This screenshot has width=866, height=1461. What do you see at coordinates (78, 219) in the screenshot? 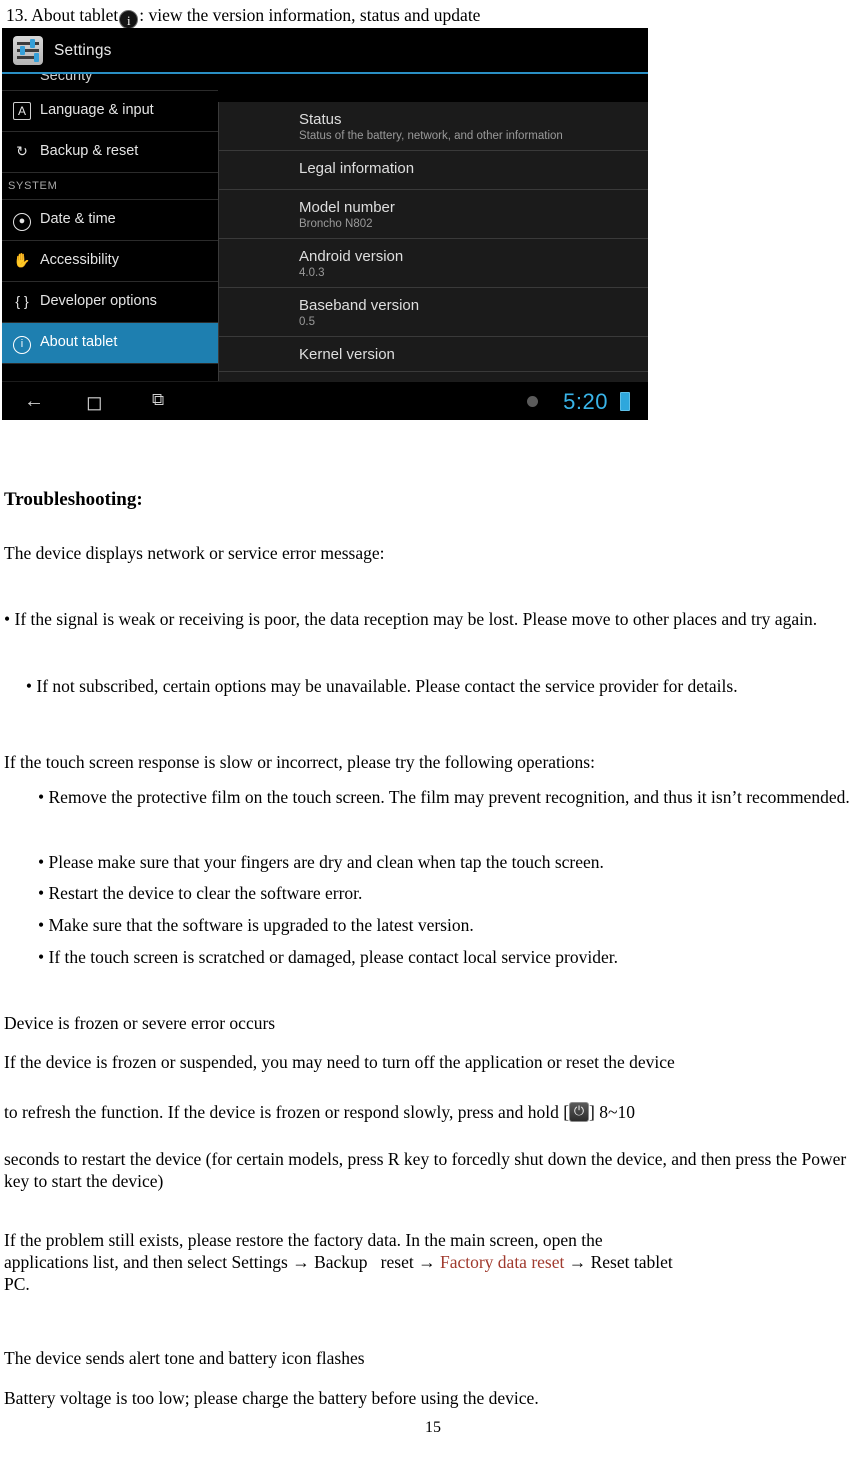
I see `sidebar-item-label: Date & time` at bounding box center [78, 219].